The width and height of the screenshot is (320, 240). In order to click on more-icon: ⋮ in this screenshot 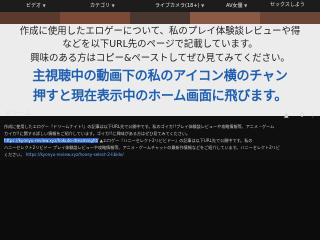, I will do `click(313, 115)`.